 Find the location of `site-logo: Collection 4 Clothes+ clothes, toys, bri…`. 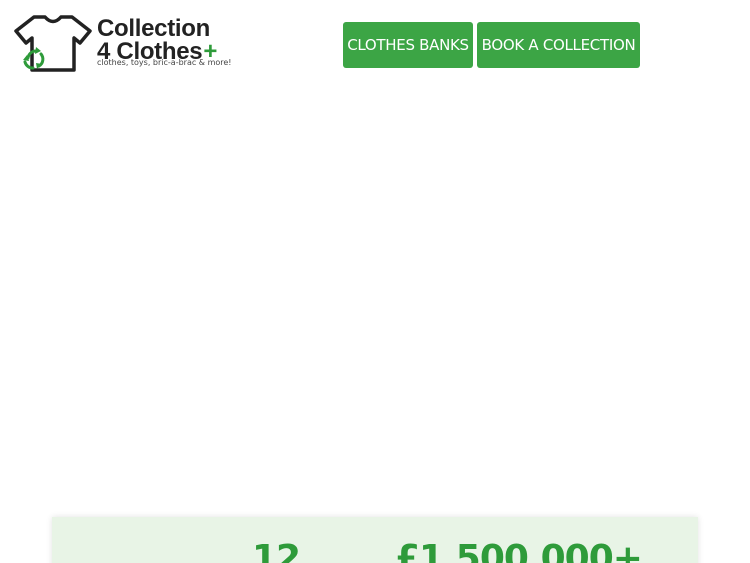

site-logo: Collection 4 Clothes+ clothes, toys, bri… is located at coordinates (123, 44).